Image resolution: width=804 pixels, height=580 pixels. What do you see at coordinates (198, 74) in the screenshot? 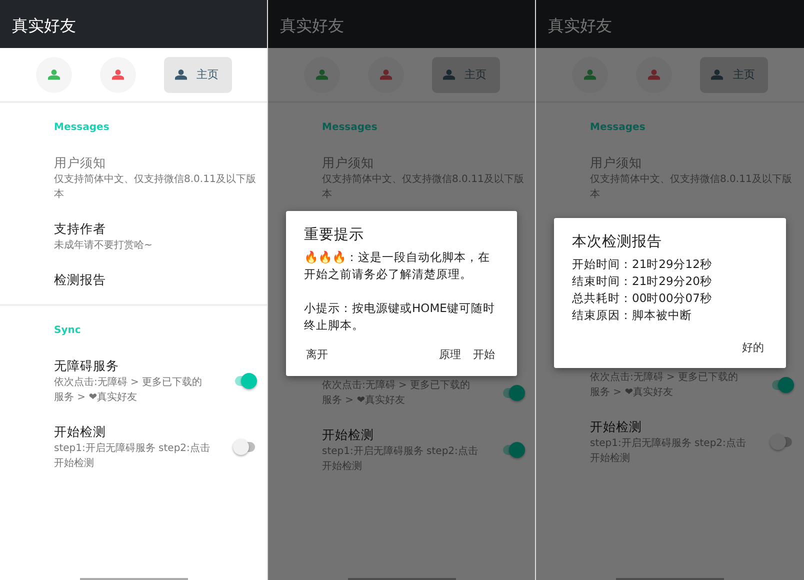
I see `tab: 主页` at bounding box center [198, 74].